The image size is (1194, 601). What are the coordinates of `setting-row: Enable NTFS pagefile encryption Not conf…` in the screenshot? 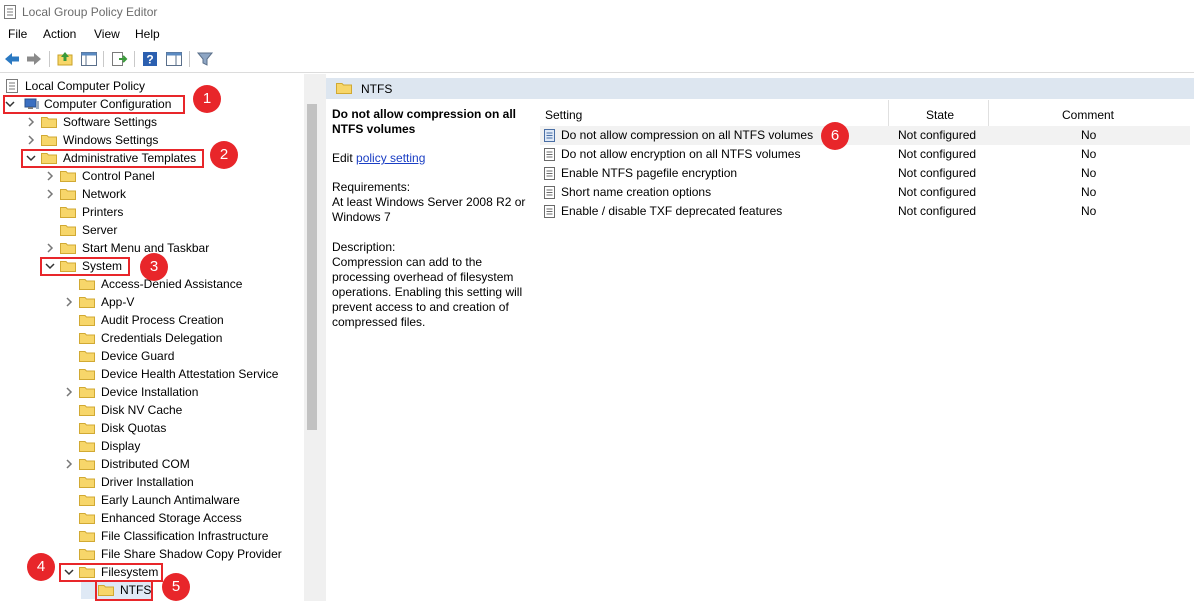 It's located at (865, 173).